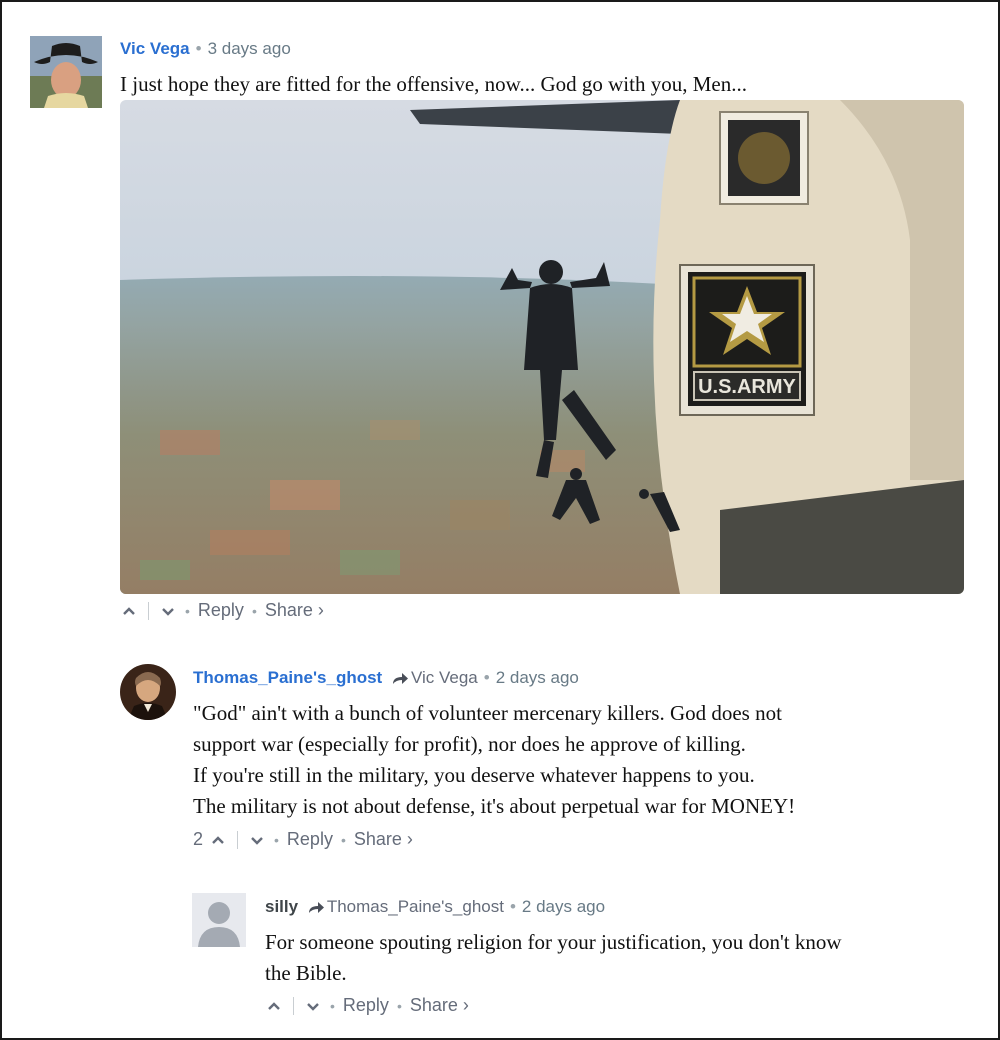  Describe the element at coordinates (747, 387) in the screenshot. I see `army-badge-label: U.S.ARMY` at that location.